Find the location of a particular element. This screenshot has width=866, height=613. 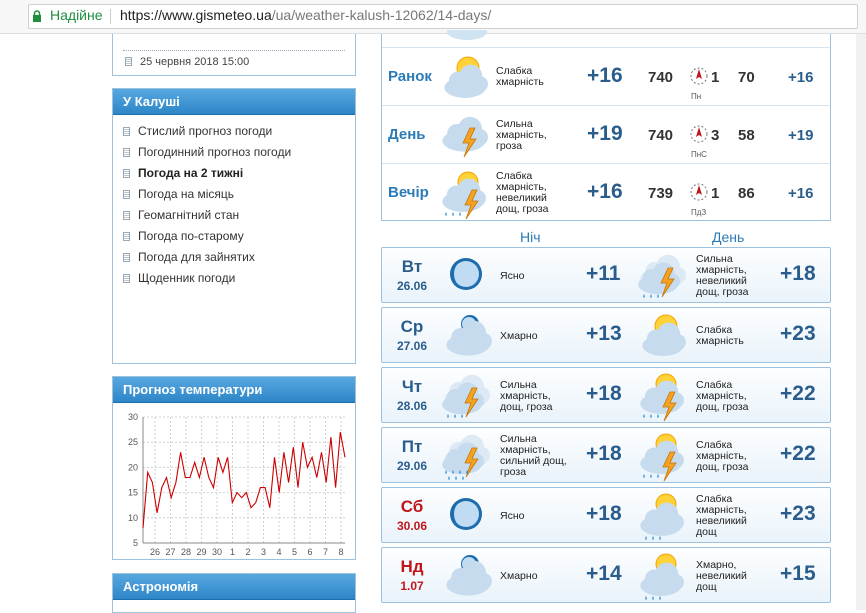

y-tick-label: 5 is located at coordinates (135, 543).